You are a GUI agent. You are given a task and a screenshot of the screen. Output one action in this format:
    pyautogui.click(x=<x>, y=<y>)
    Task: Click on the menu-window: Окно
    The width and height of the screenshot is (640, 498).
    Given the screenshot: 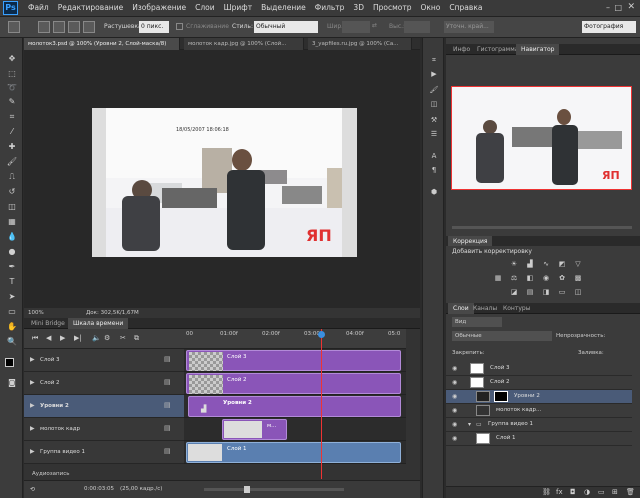 What is the action you would take?
    pyautogui.click(x=430, y=7)
    